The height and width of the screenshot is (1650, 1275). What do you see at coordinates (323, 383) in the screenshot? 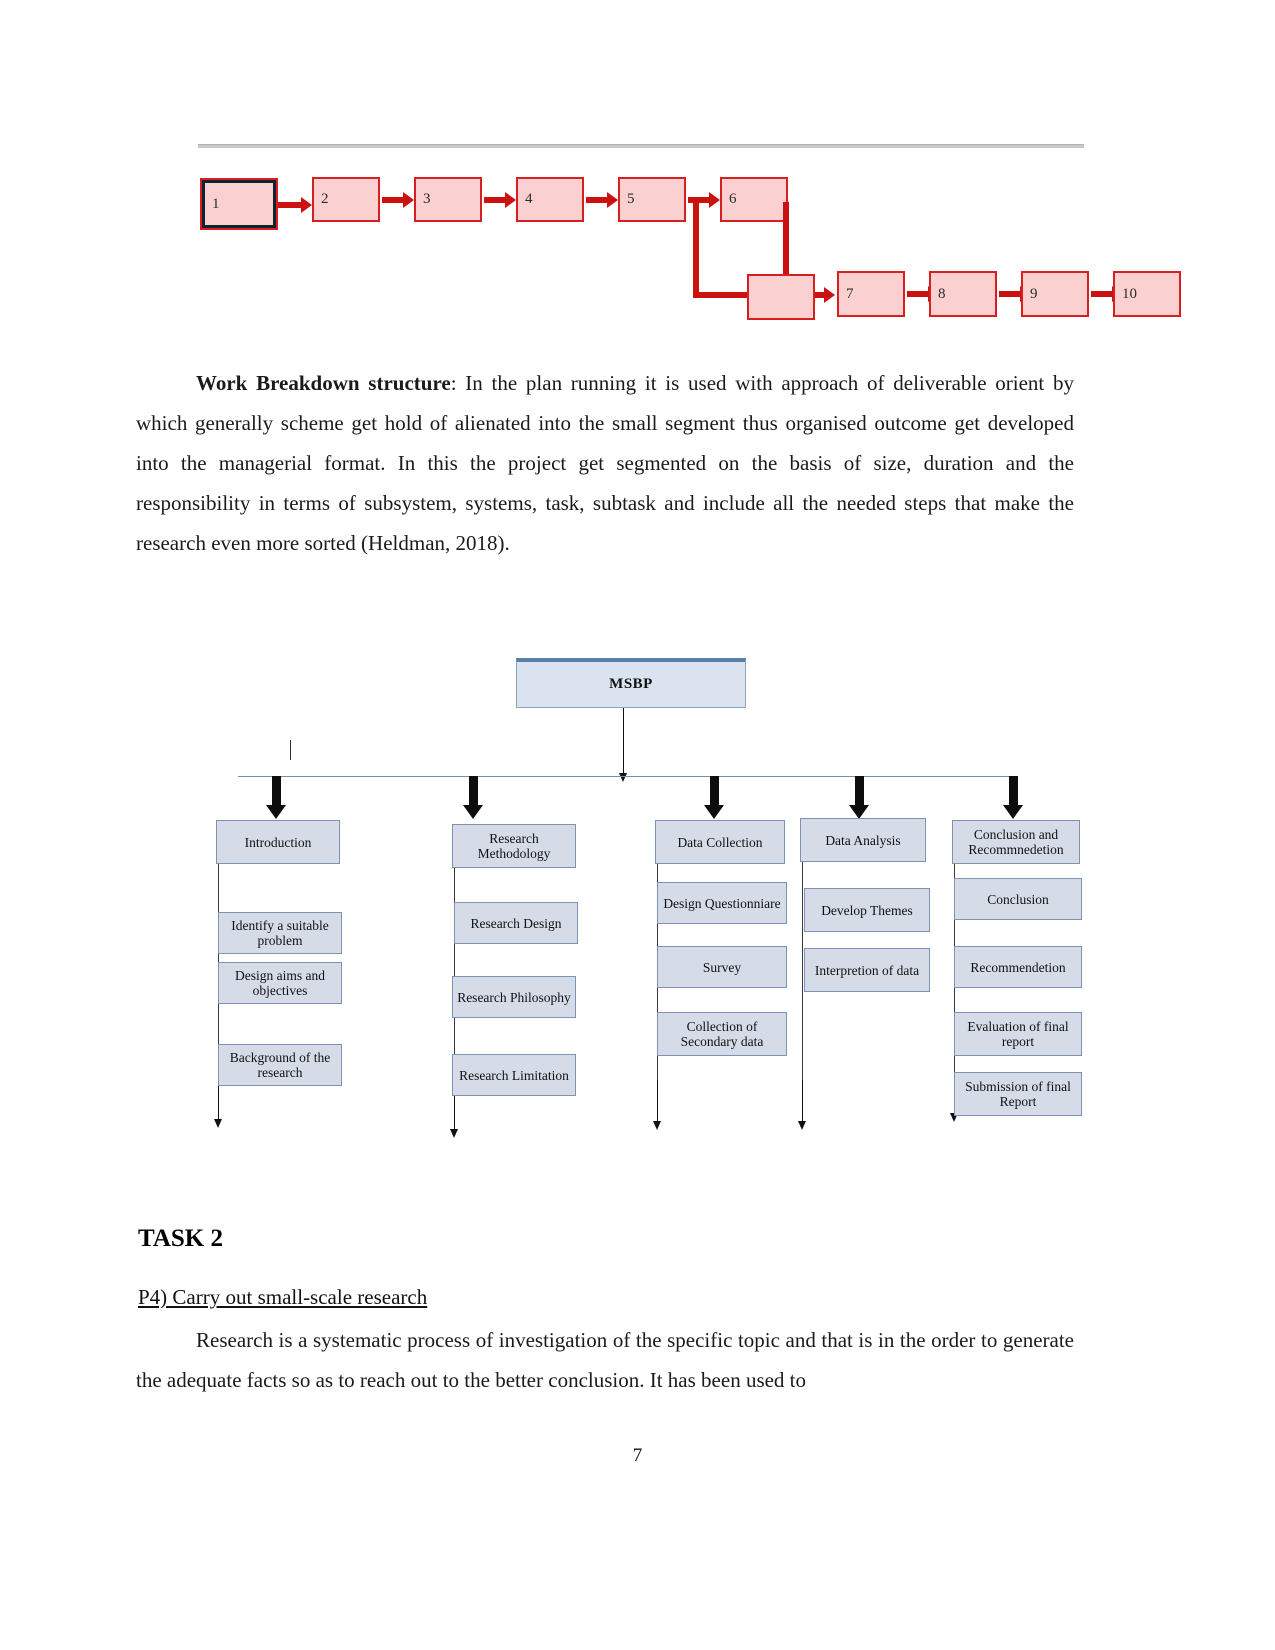
I see `paragraph-lead-label: Work Breakdown structure` at bounding box center [323, 383].